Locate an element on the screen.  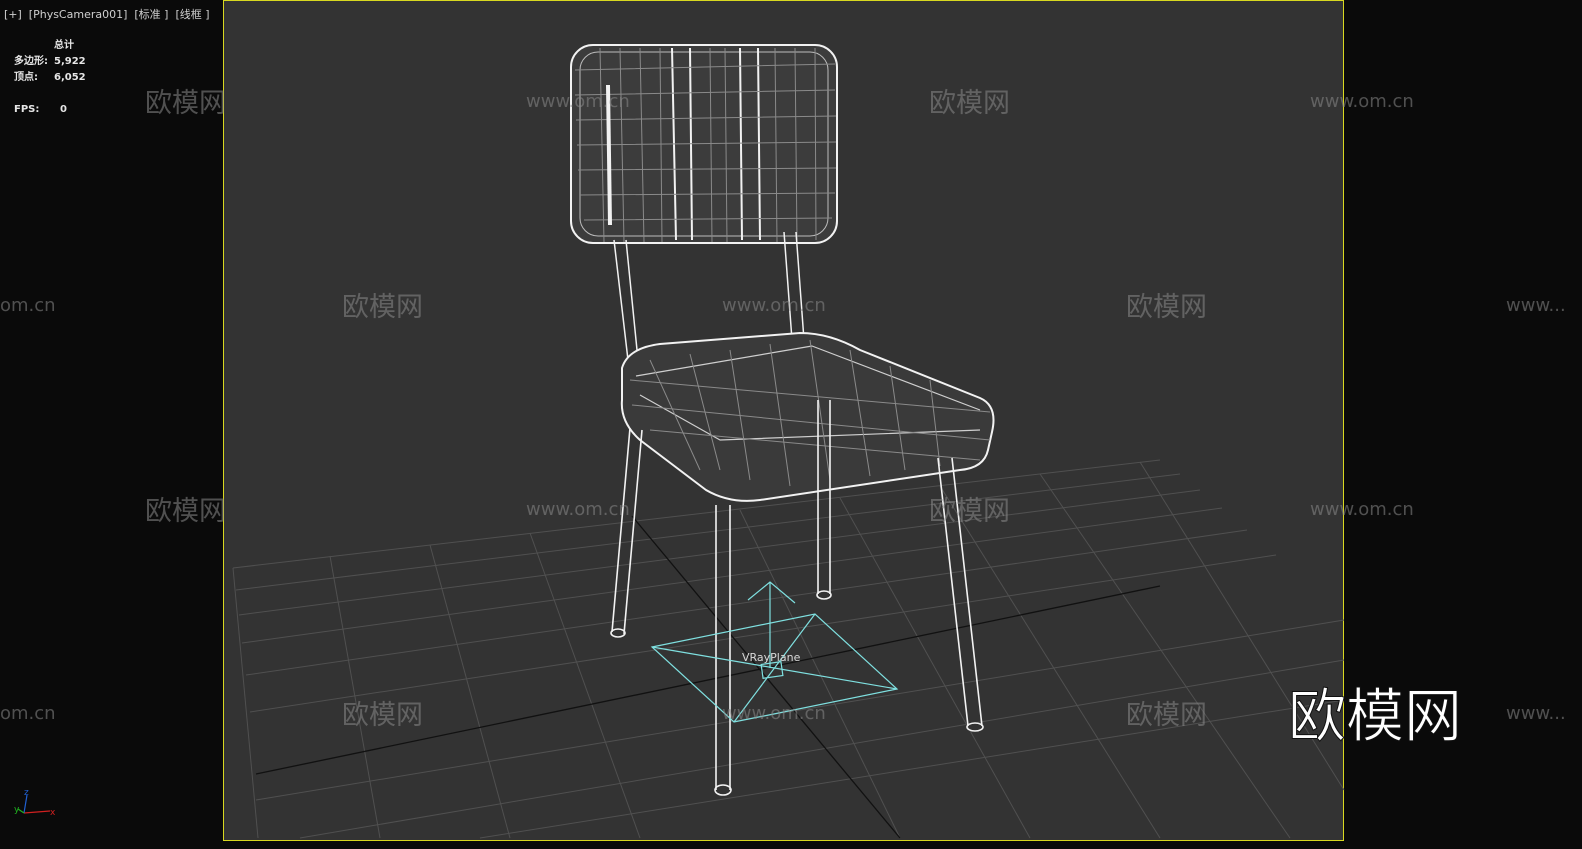
vrayplane-gizmo: VRayPlane is located at coordinates (774, 652).